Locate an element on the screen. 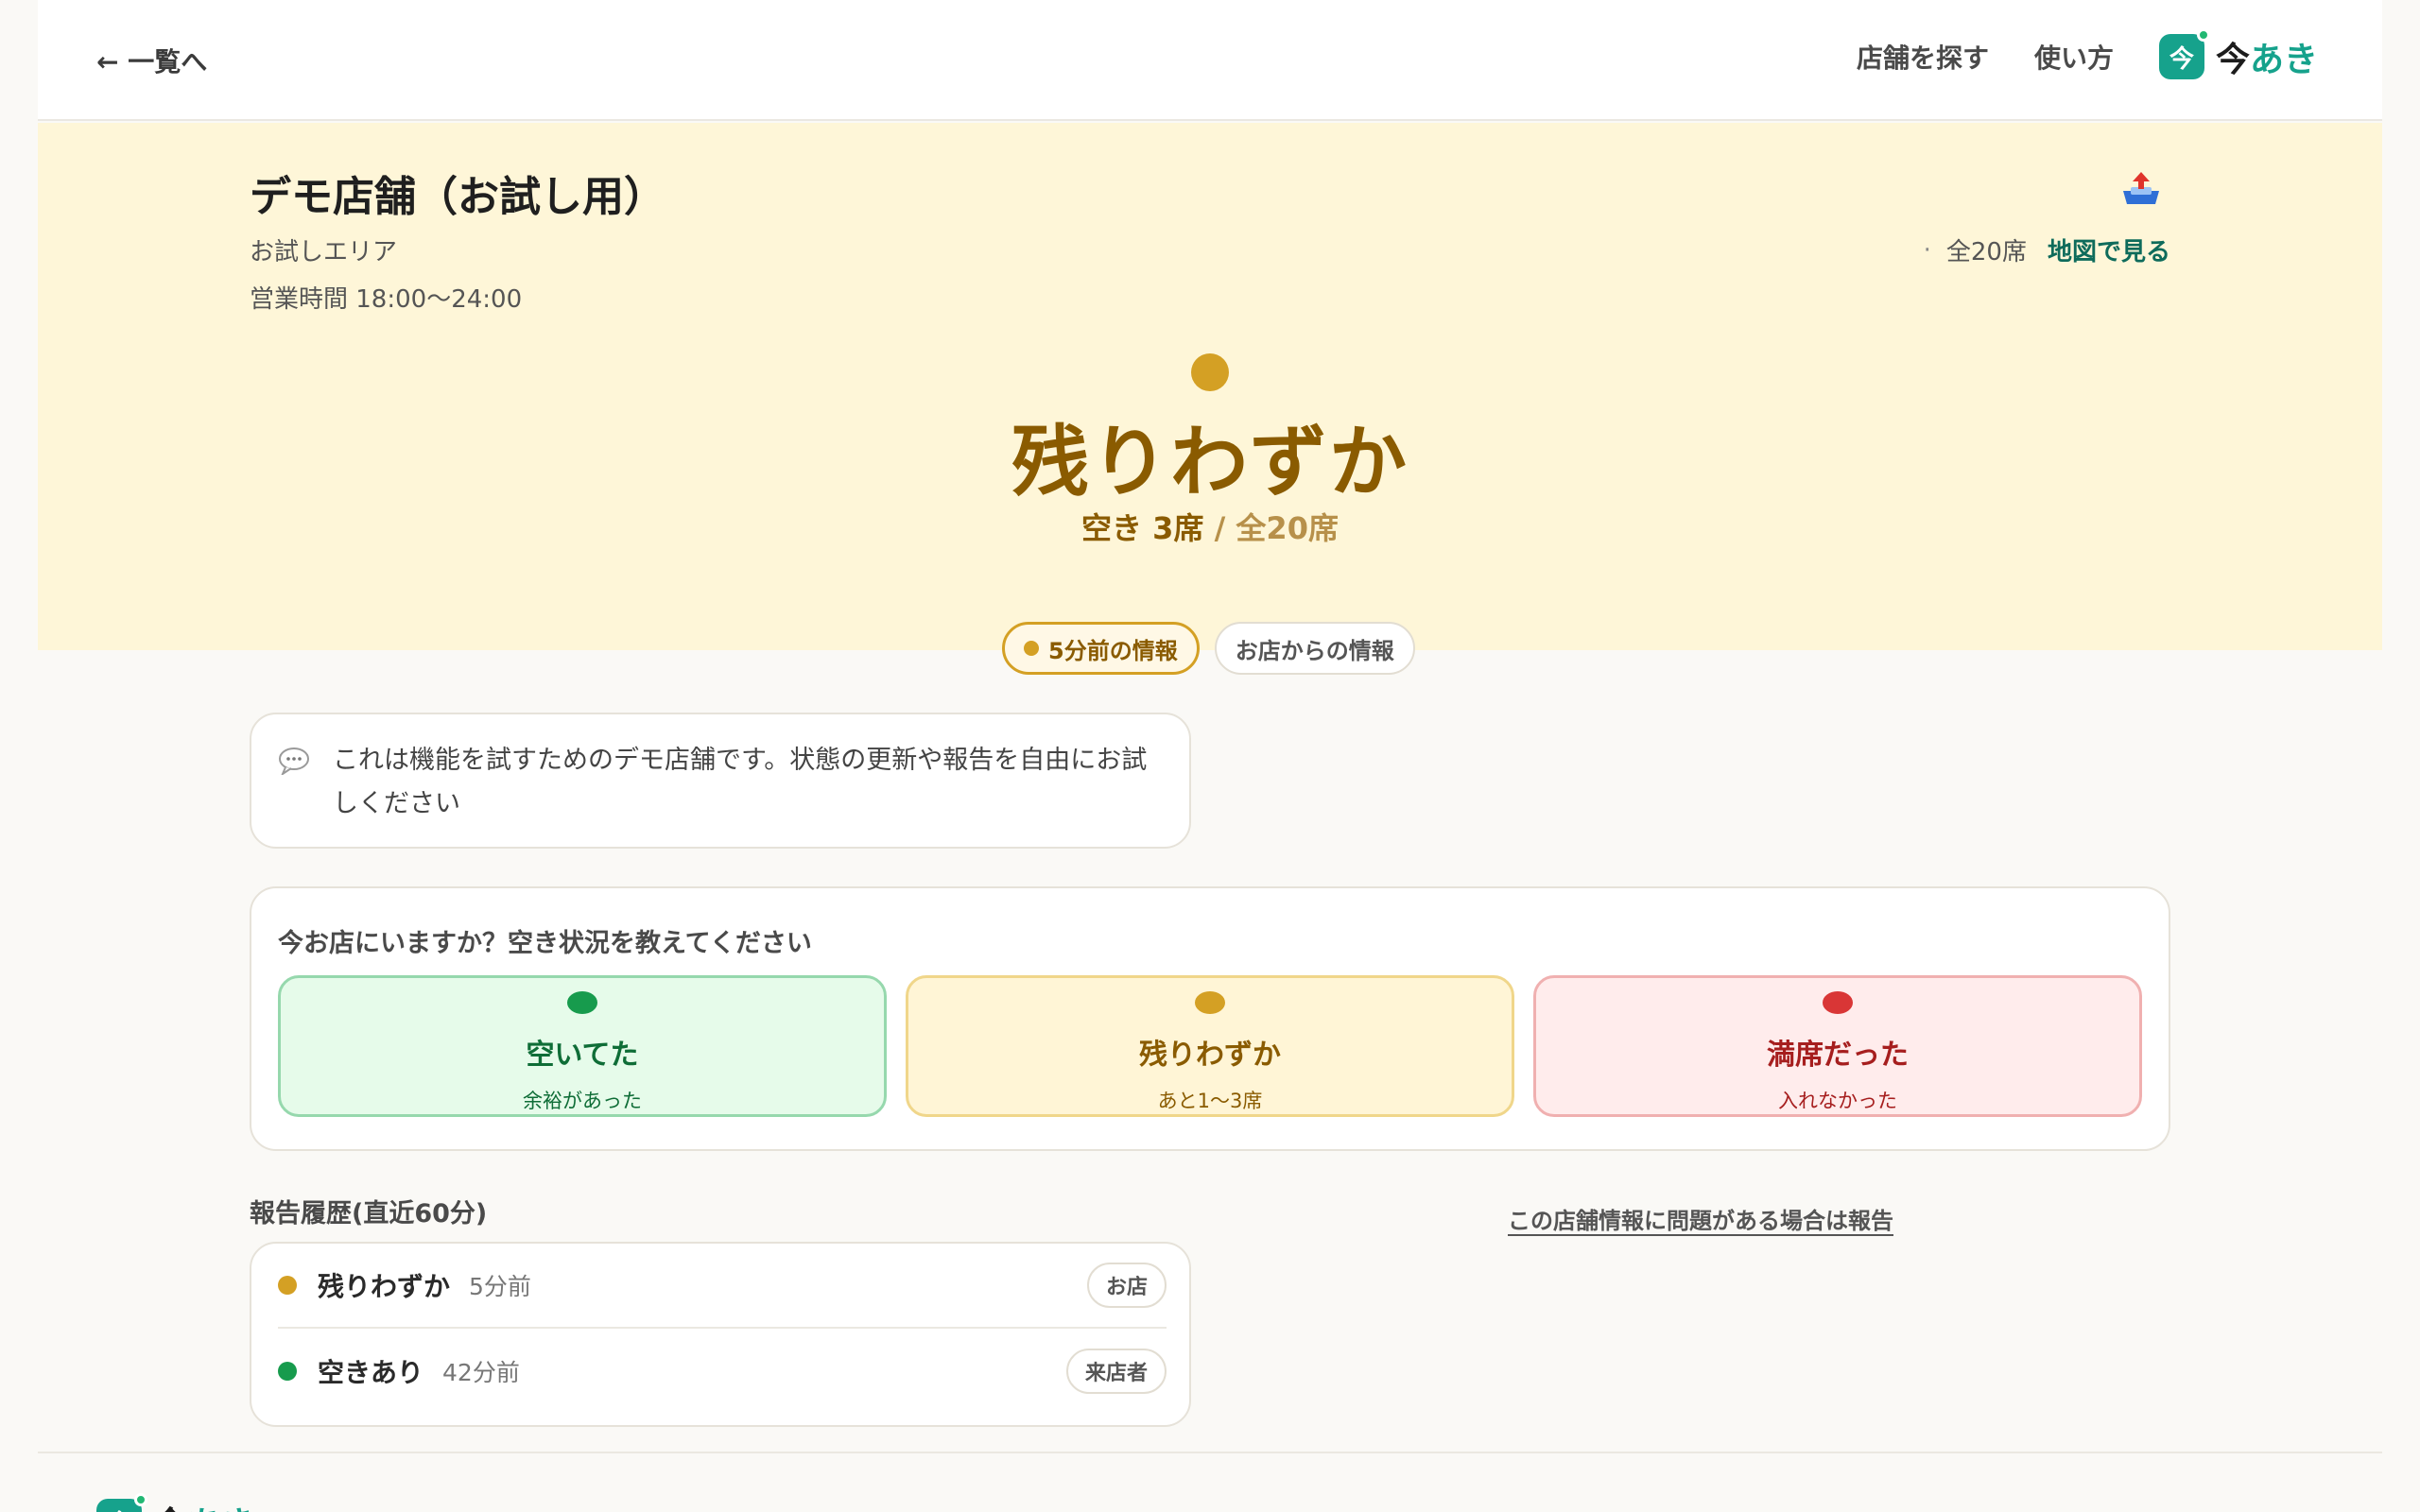 Image resolution: width=2420 pixels, height=1512 pixels. share-icon is located at coordinates (2141, 189).